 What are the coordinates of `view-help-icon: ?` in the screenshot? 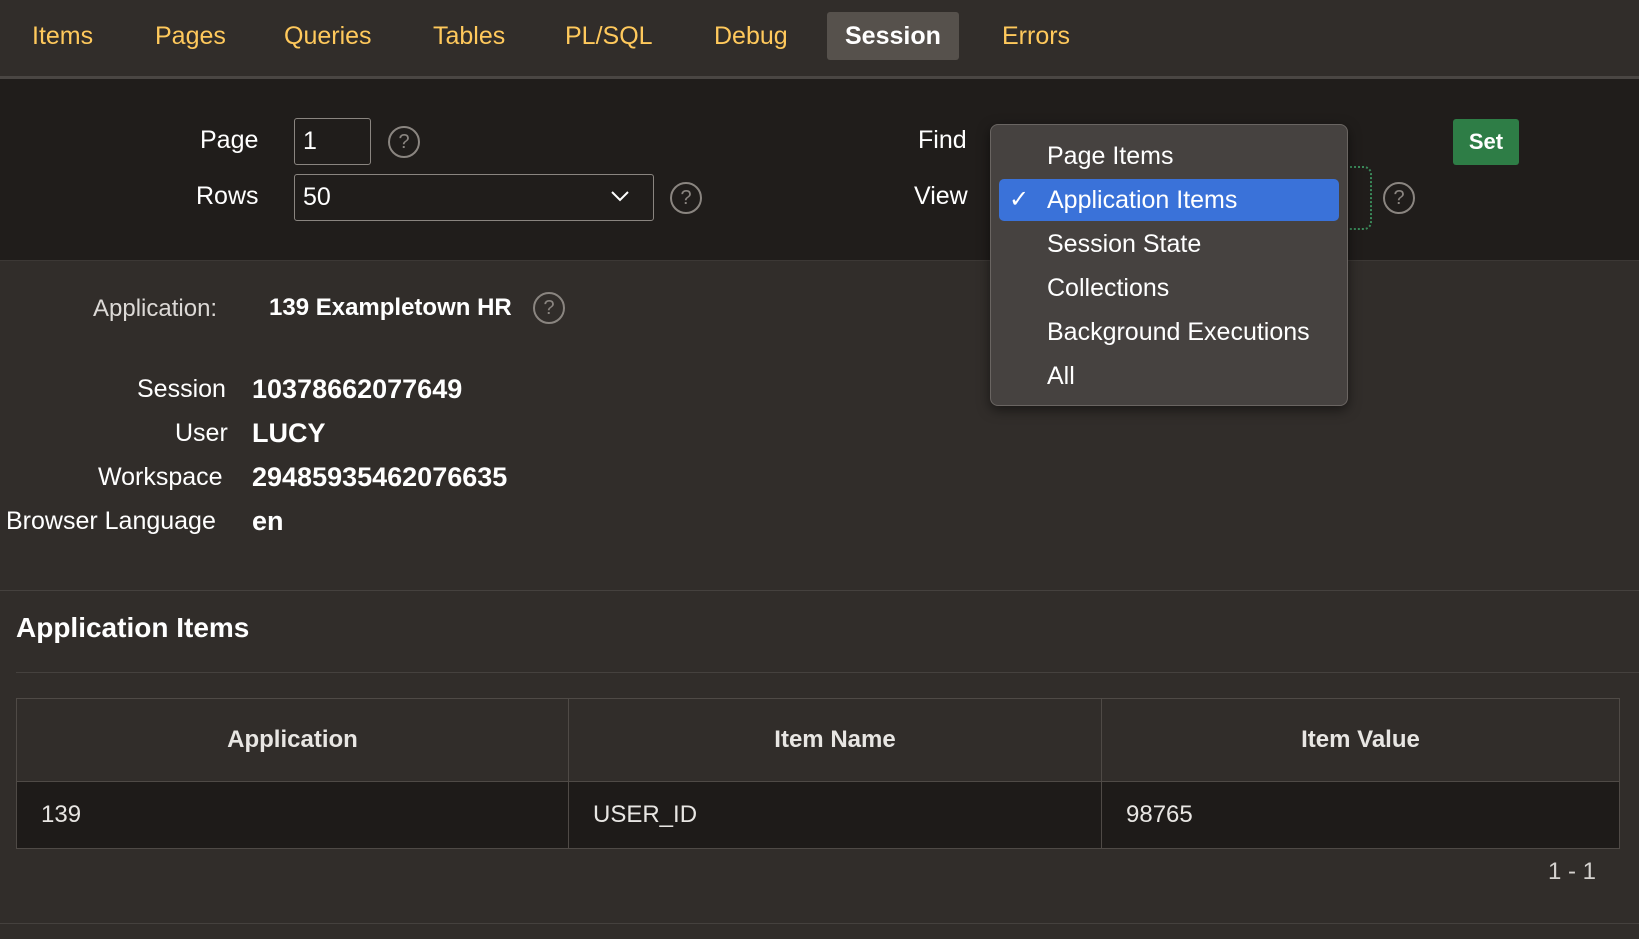 It's located at (1399, 198).